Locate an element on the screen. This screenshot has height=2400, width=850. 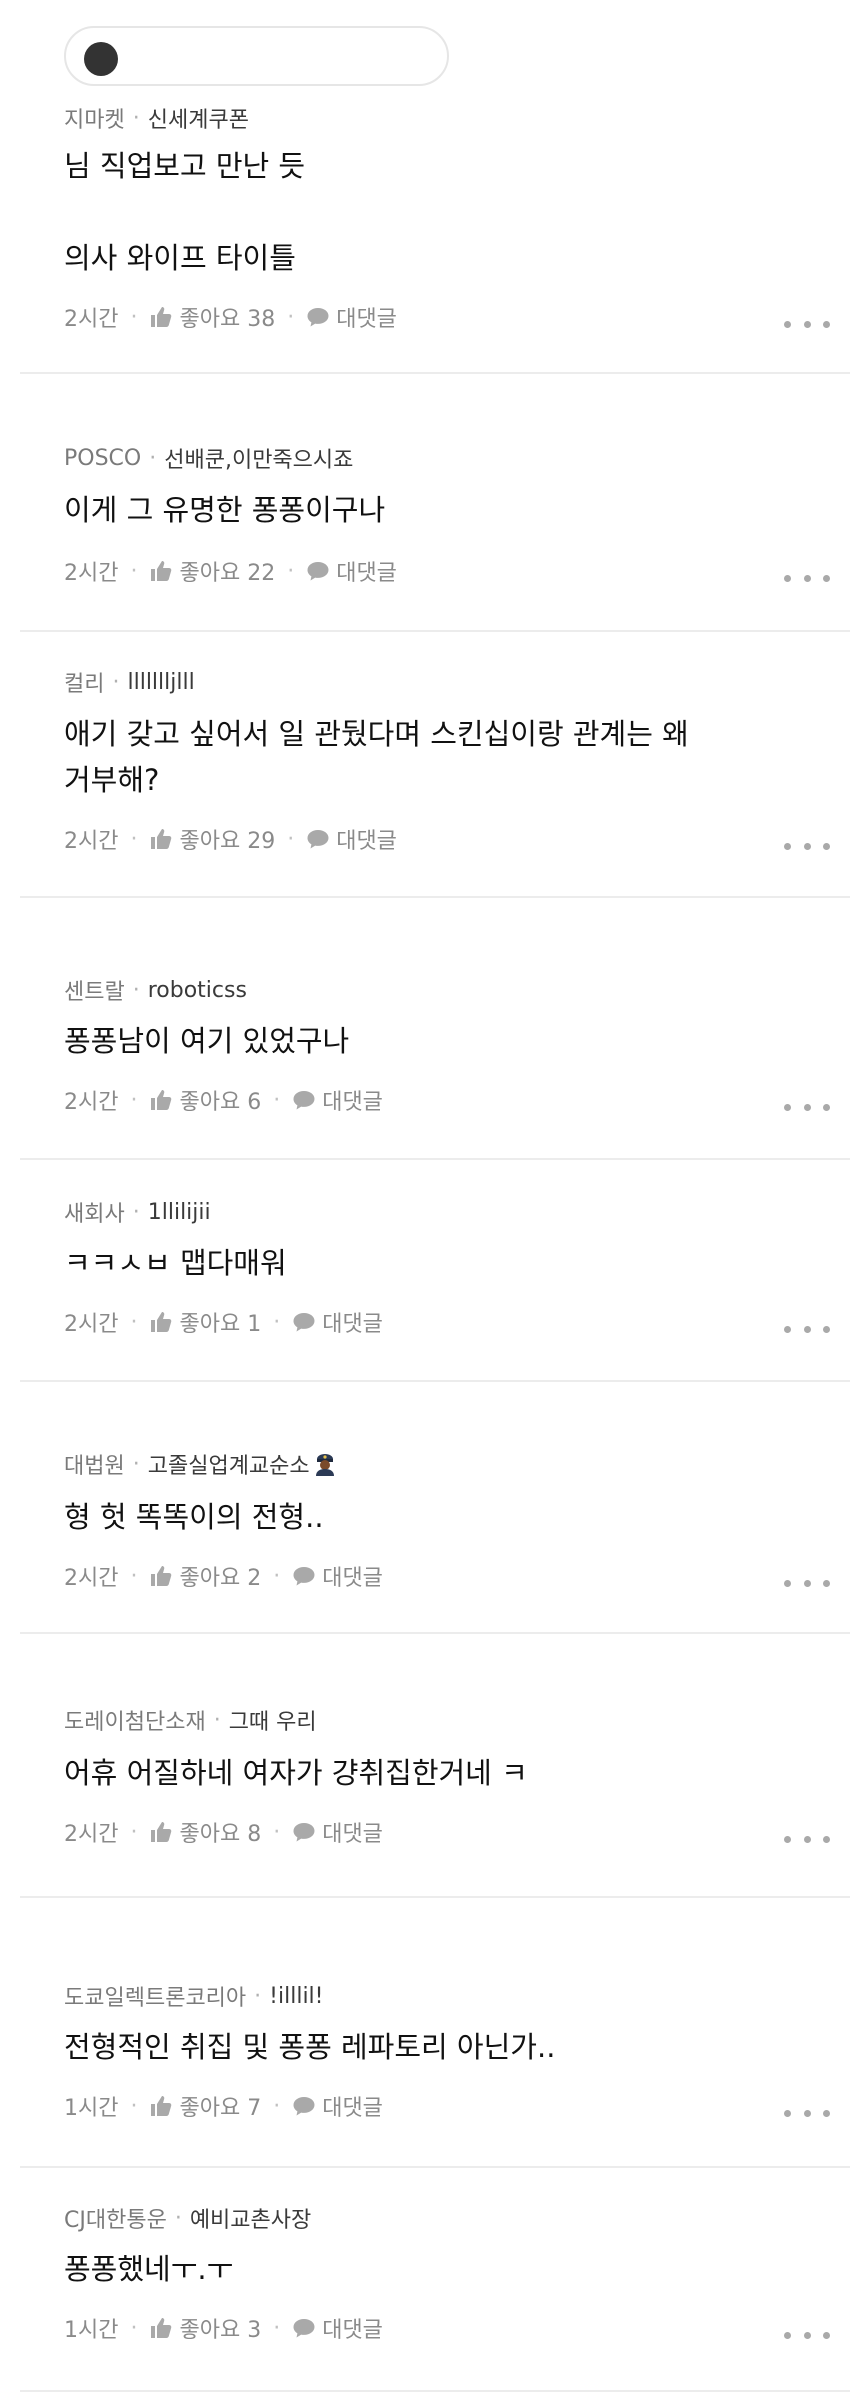
like-button: 좋아요 29 is located at coordinates (212, 839).